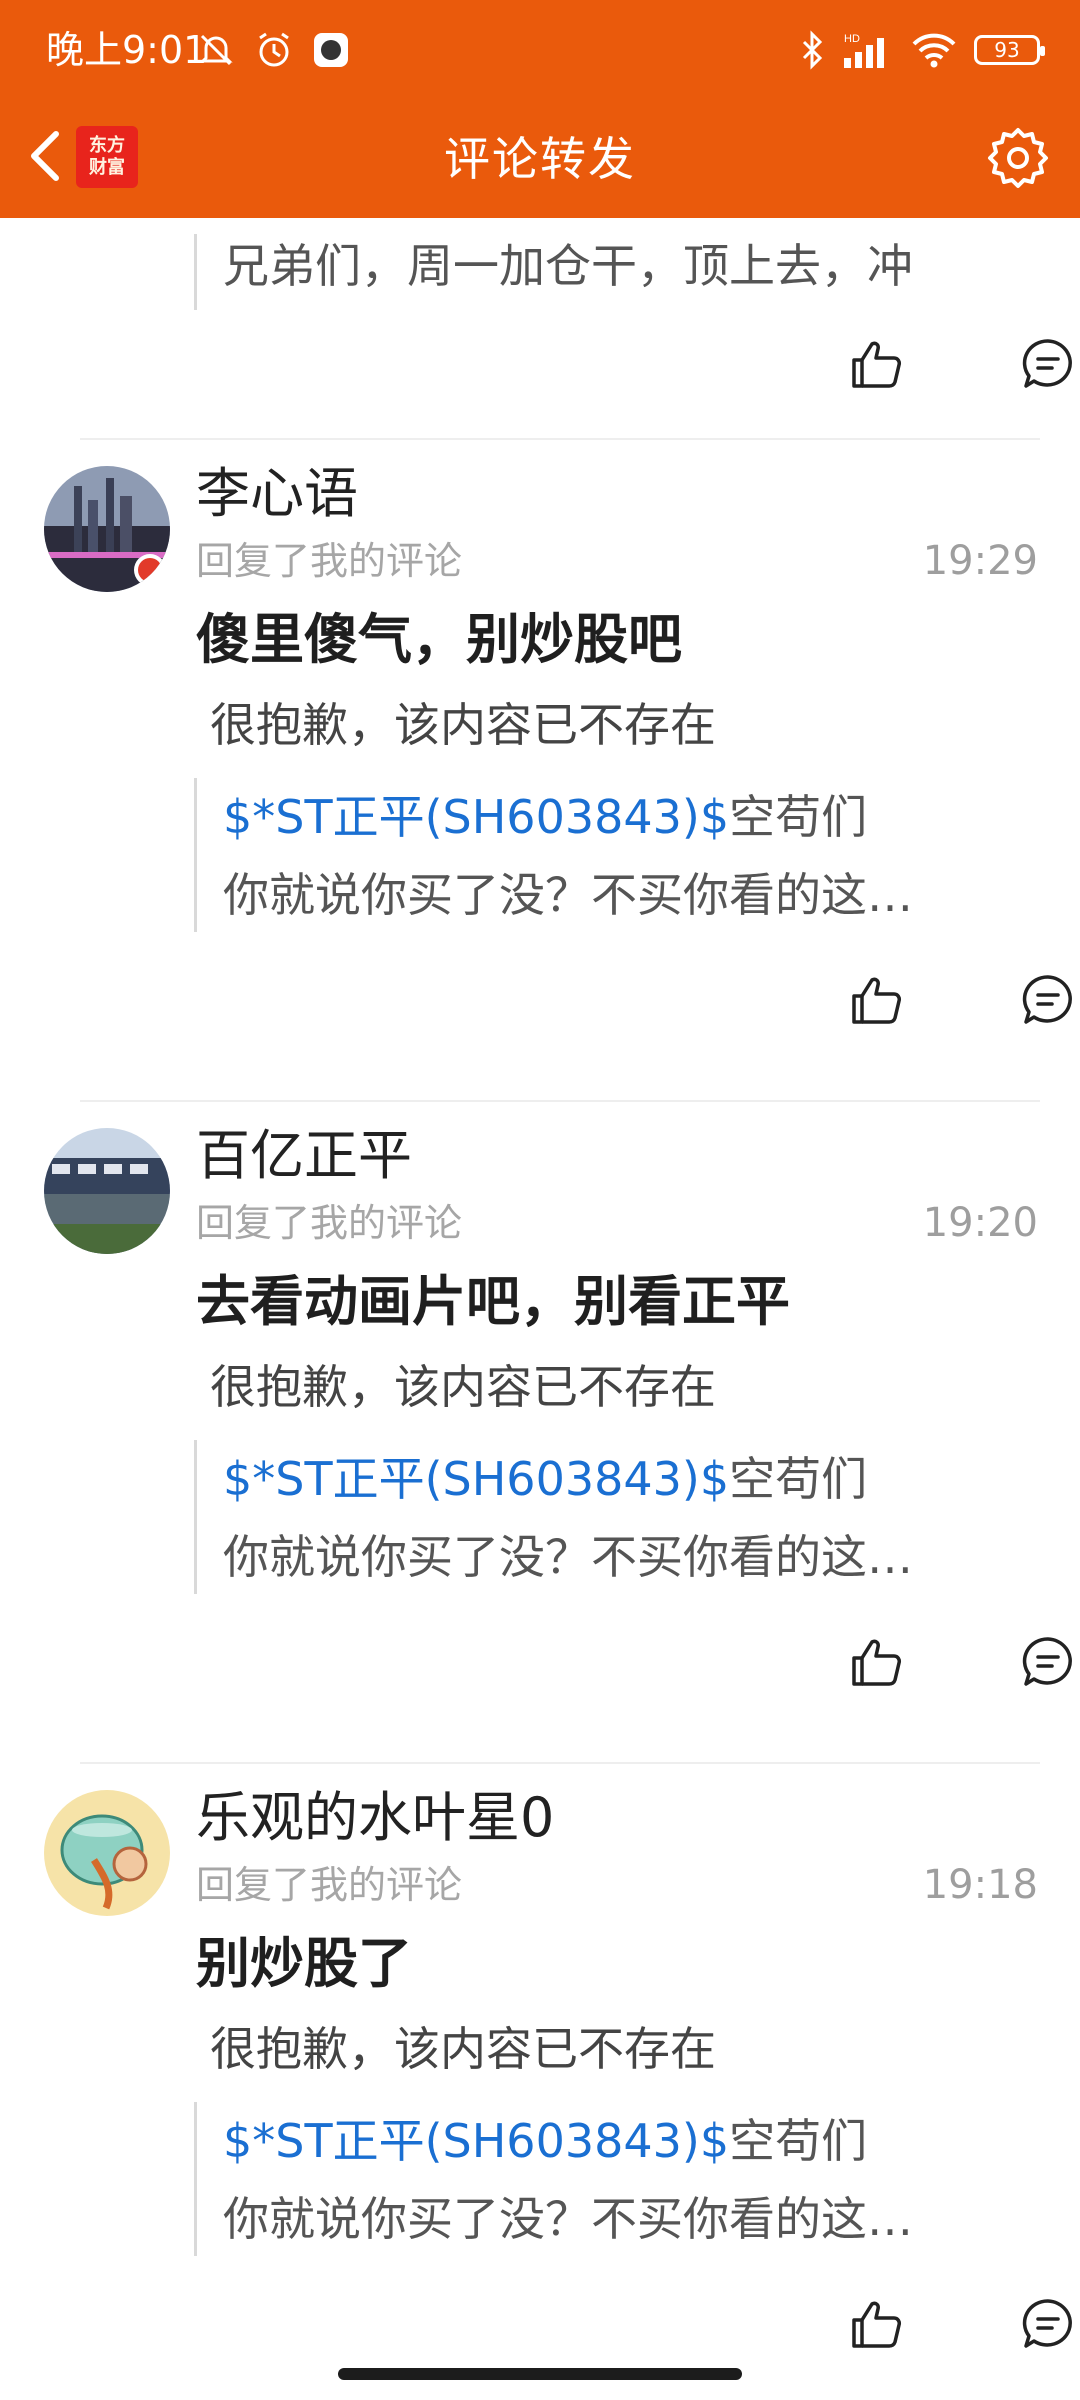 This screenshot has width=1080, height=2400. I want to click on signal-icon: HD, so click(864, 50).